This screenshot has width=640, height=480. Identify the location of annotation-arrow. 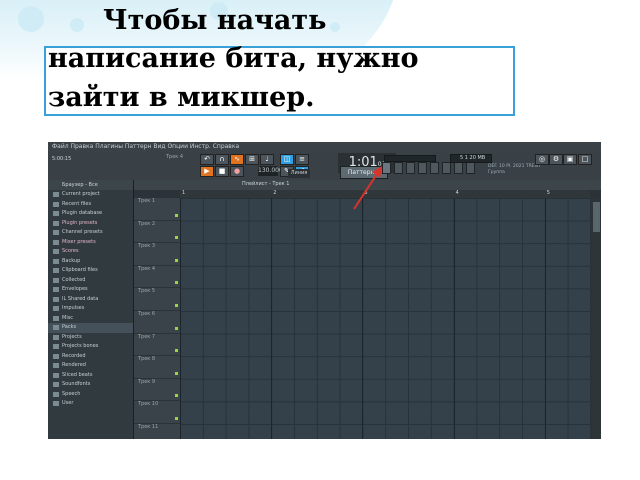
(367, 188).